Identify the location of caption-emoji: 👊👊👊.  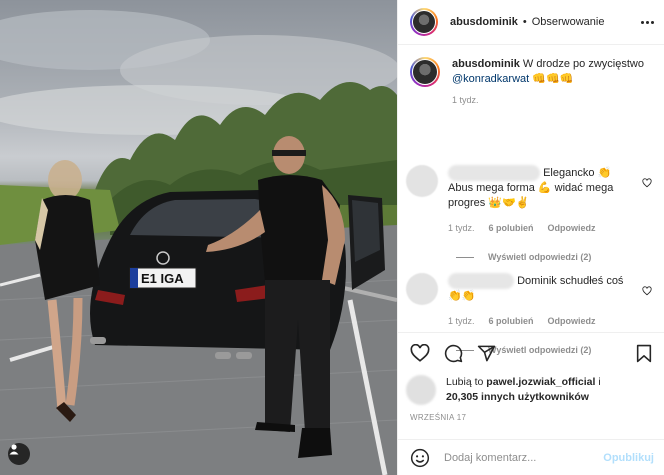
(553, 79).